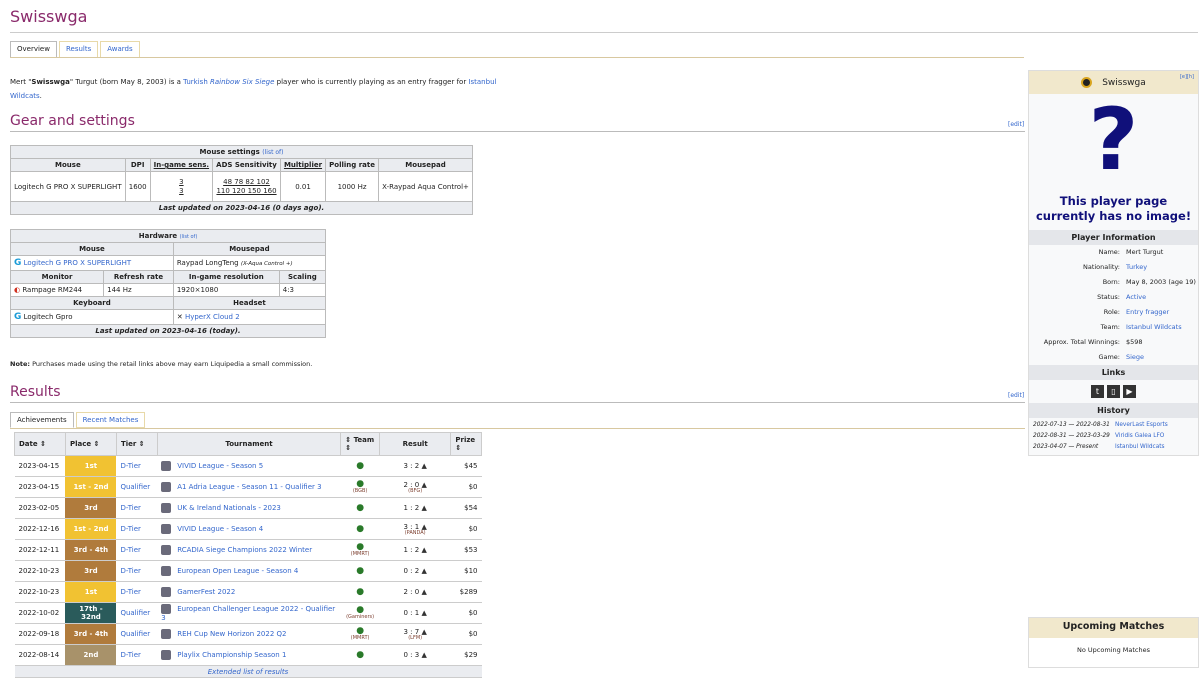  Describe the element at coordinates (1113, 642) in the screenshot. I see `upcoming-matches-box: Upcoming Matches No Upcoming Matches` at that location.